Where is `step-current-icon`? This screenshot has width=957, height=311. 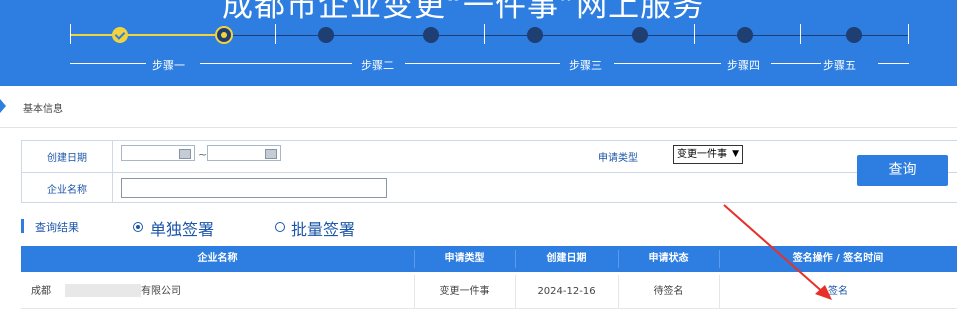
step-current-icon is located at coordinates (224, 35).